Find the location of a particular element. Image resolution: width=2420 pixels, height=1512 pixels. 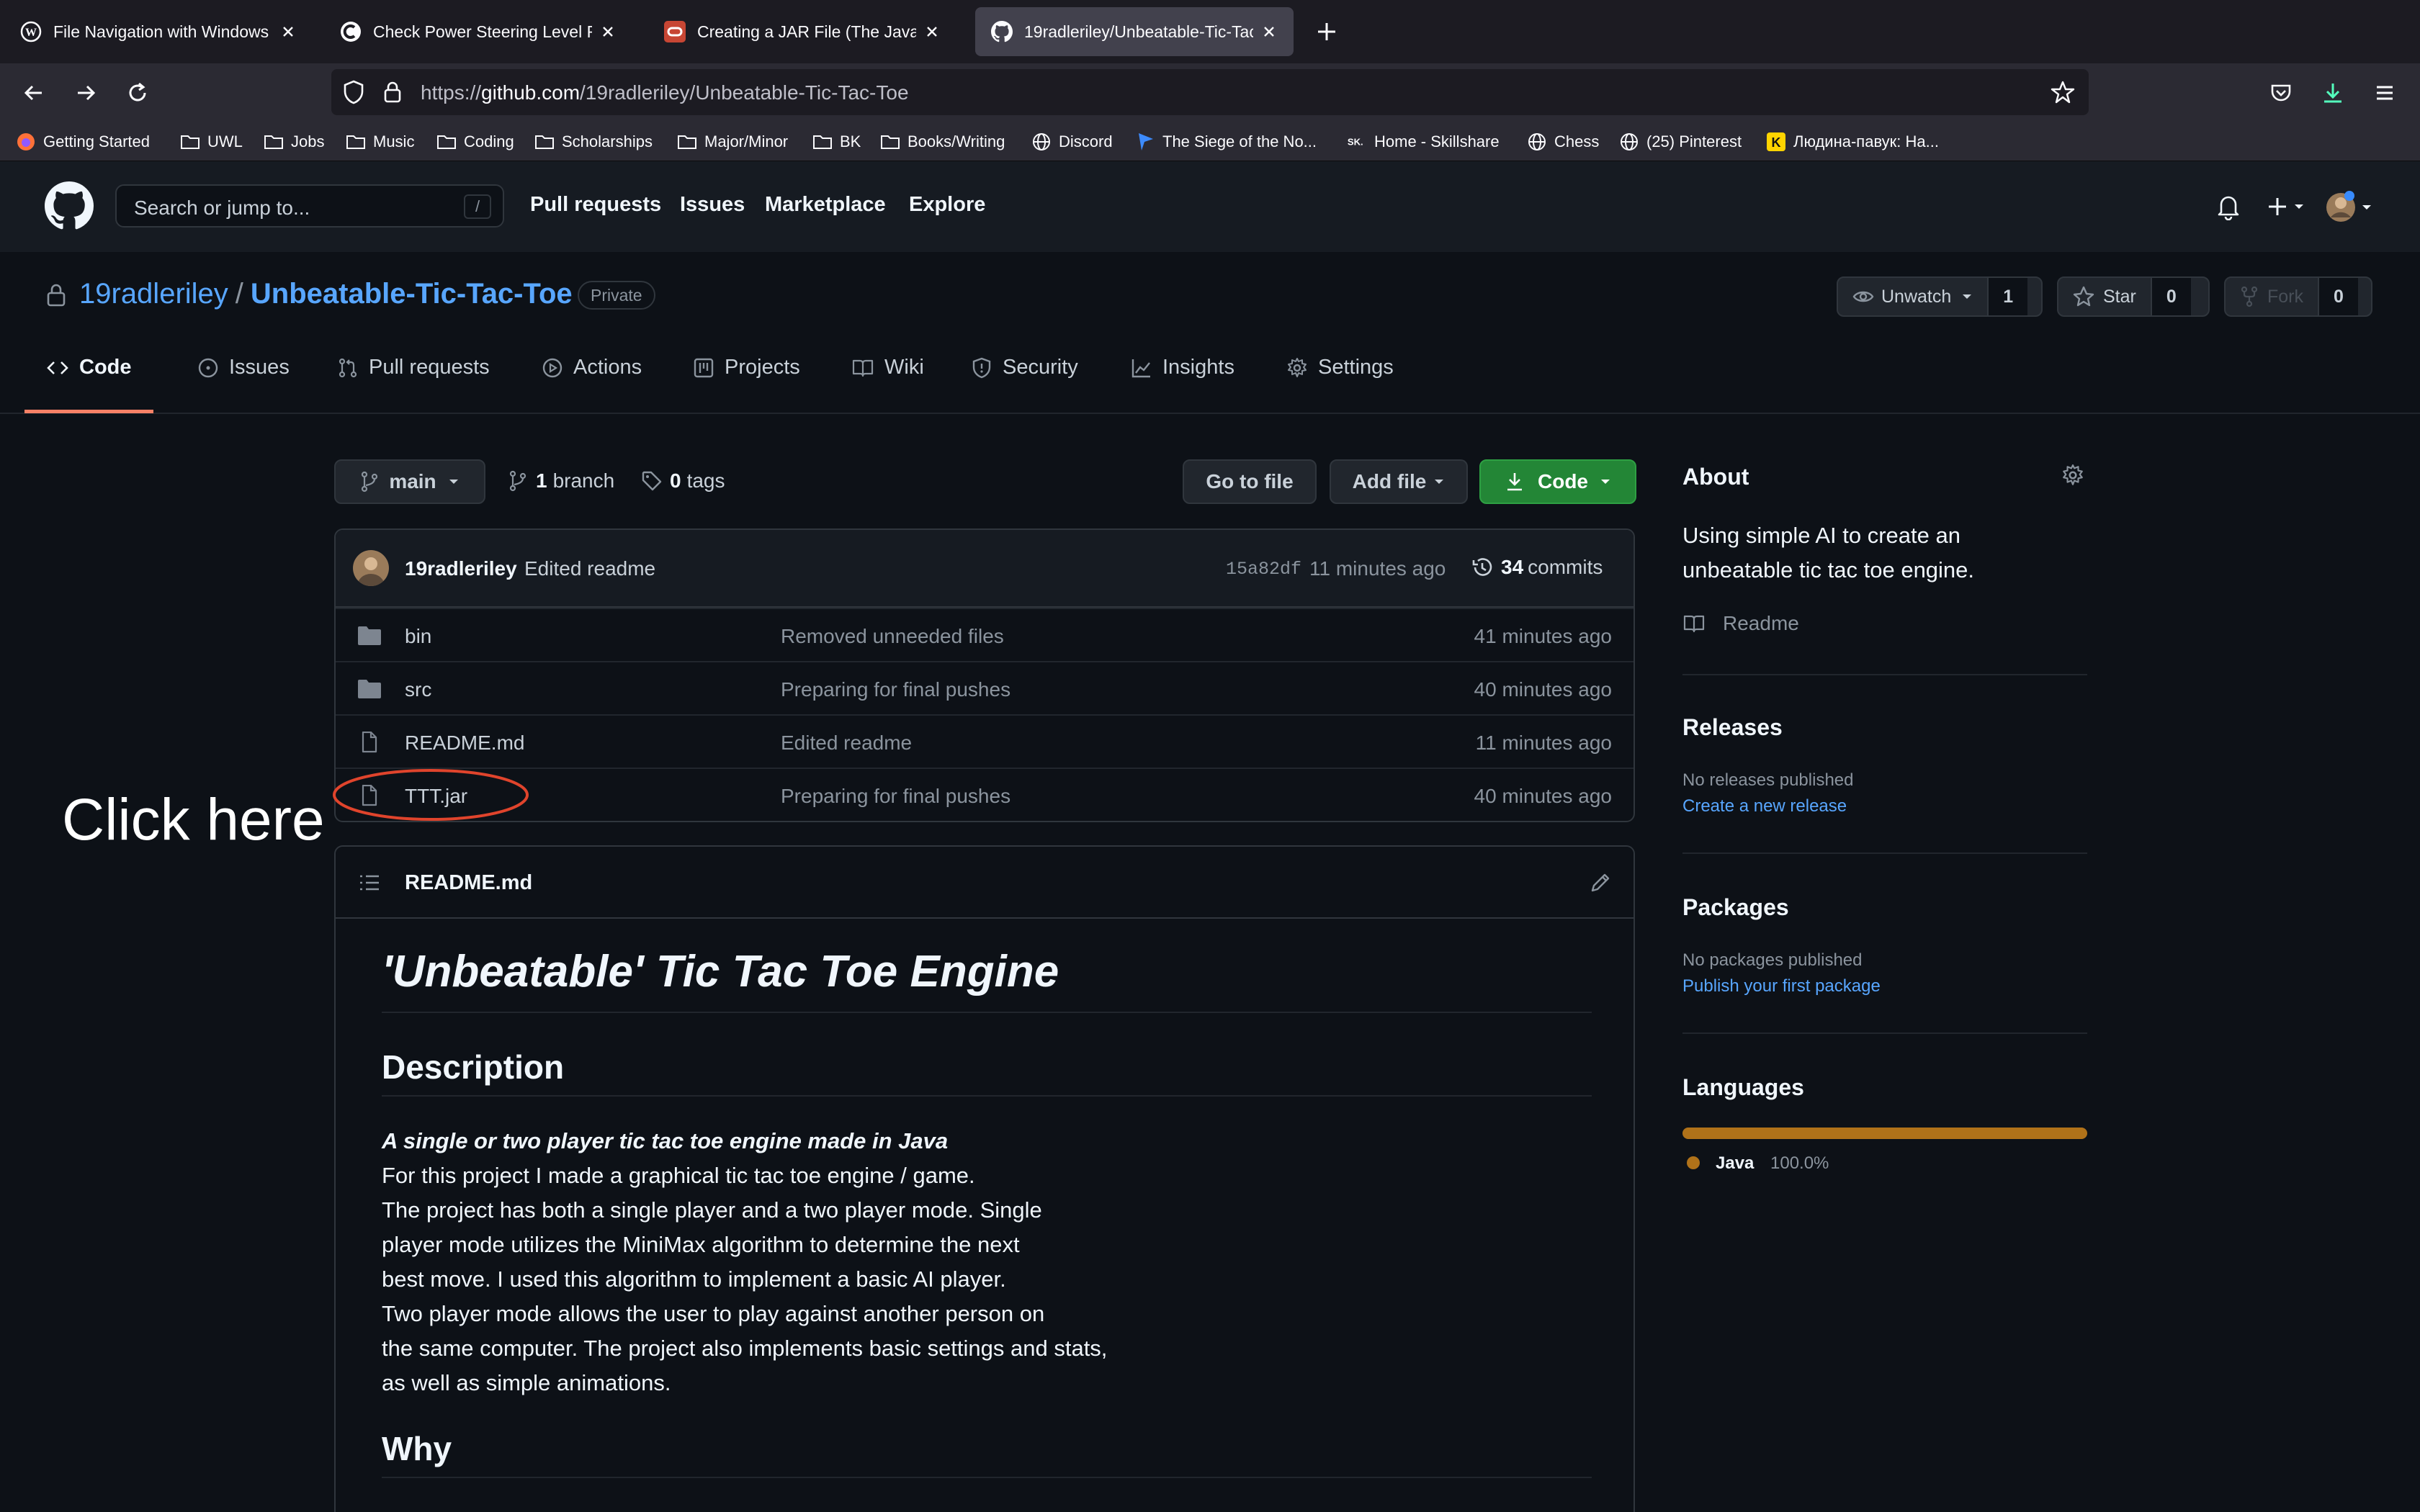

create-release-link: Create a new release is located at coordinates (1764, 806).